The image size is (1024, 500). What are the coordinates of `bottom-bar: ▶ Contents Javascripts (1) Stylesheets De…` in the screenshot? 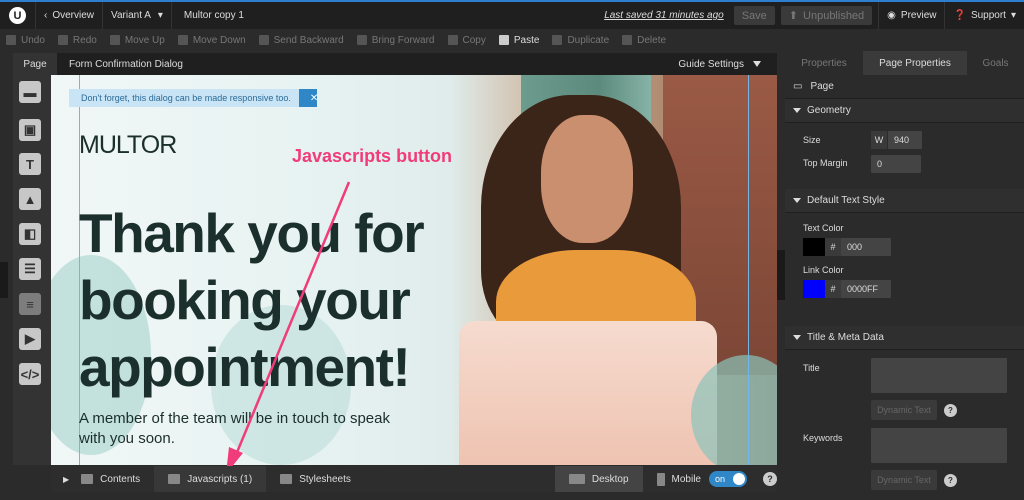 It's located at (414, 479).